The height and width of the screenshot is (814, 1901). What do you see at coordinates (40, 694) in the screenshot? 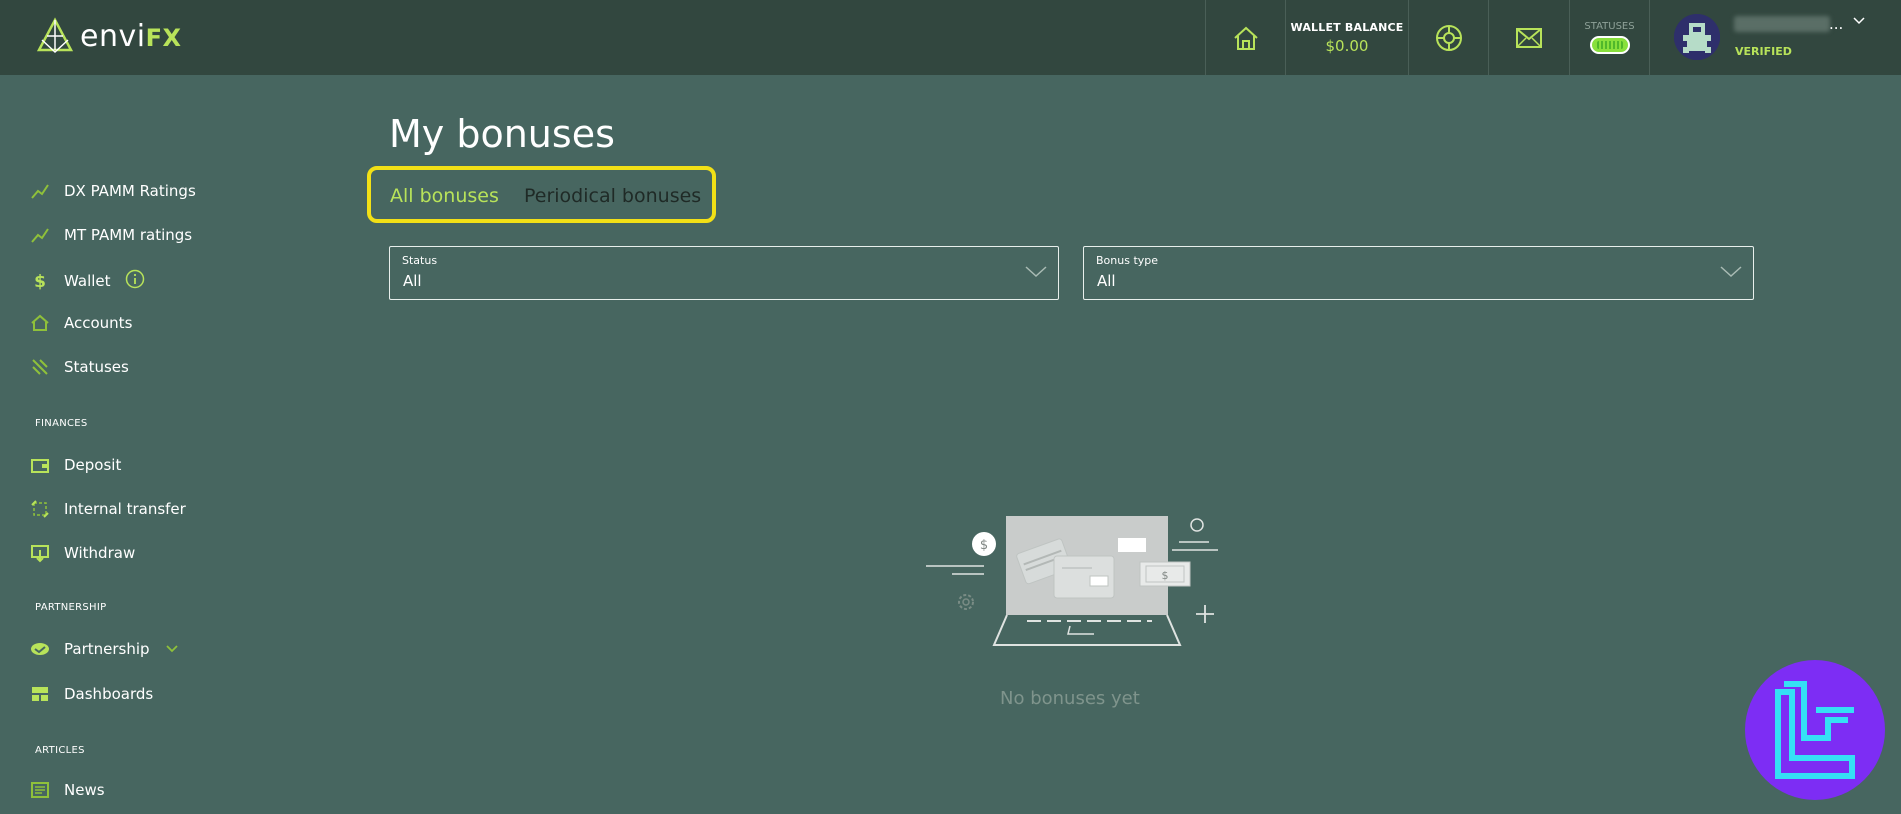
I see `dashboard-icon` at bounding box center [40, 694].